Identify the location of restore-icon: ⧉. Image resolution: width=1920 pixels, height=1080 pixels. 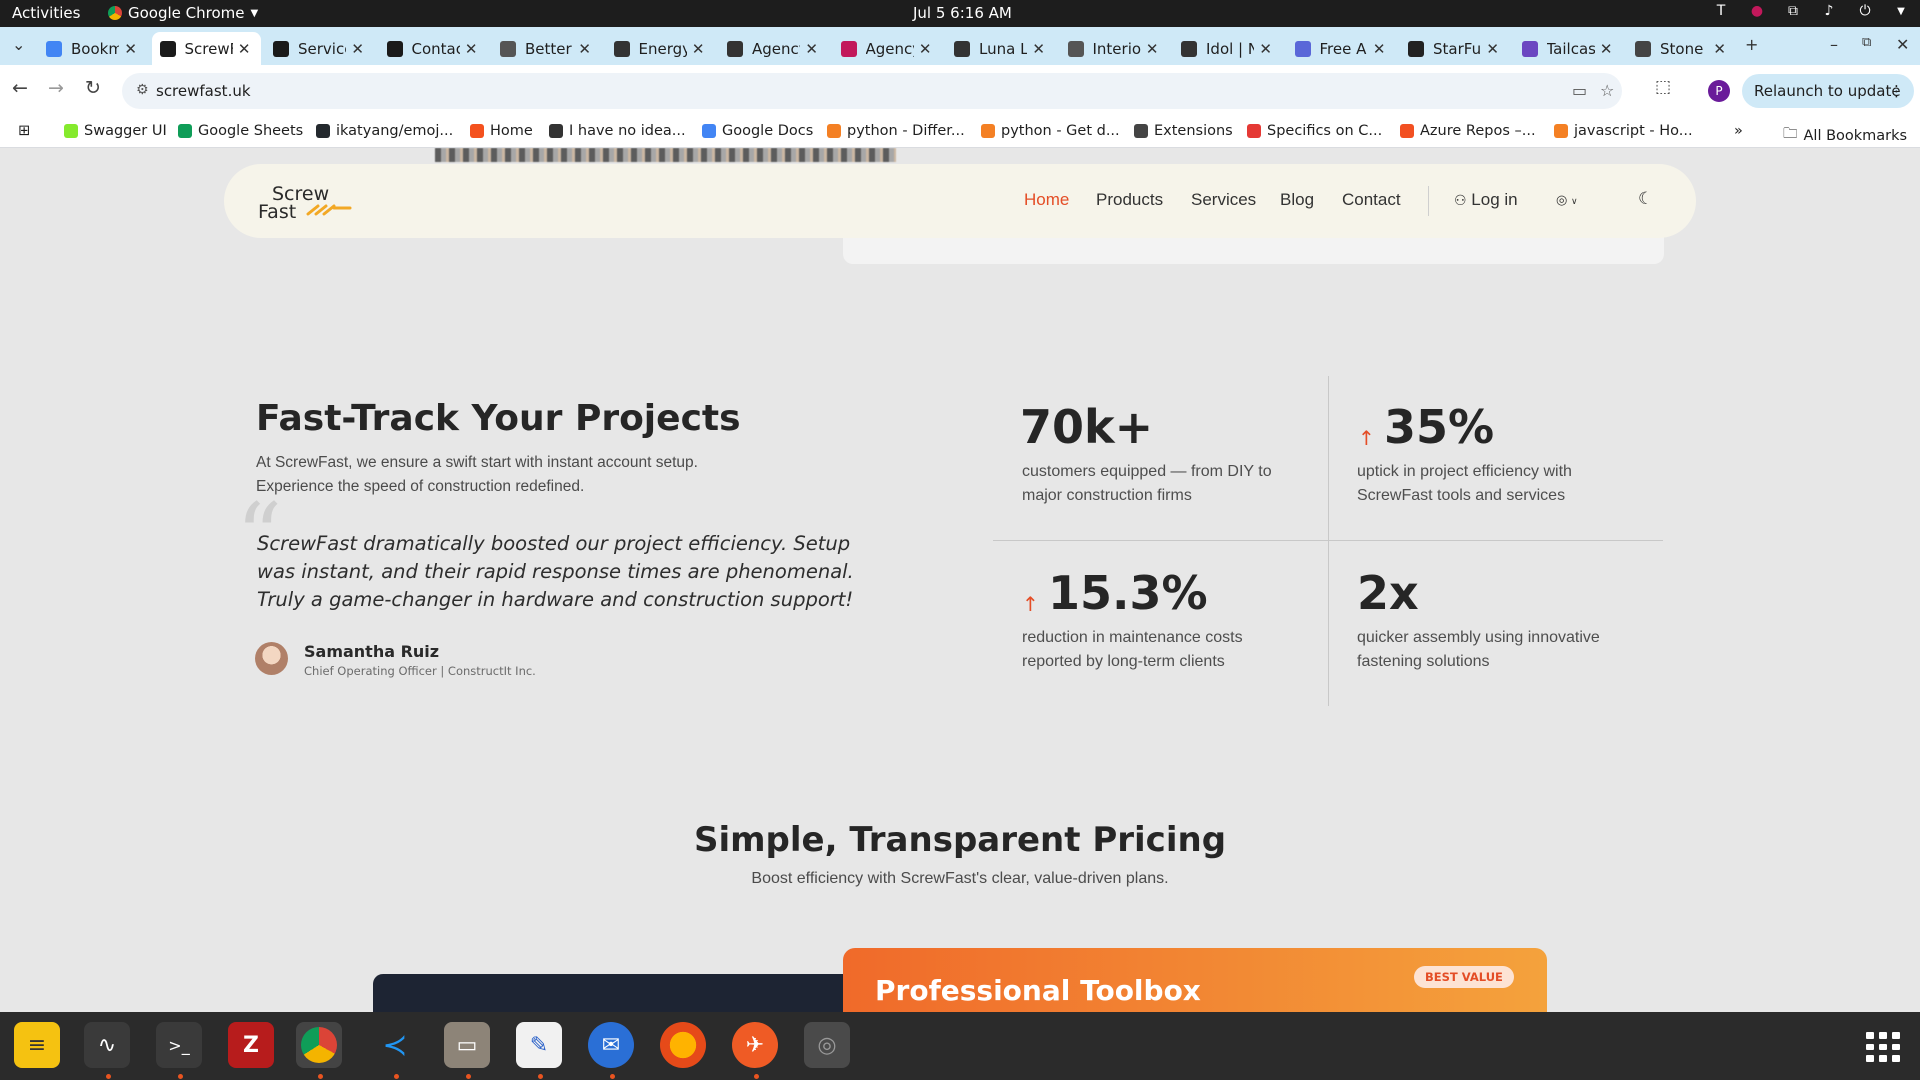
(1866, 42).